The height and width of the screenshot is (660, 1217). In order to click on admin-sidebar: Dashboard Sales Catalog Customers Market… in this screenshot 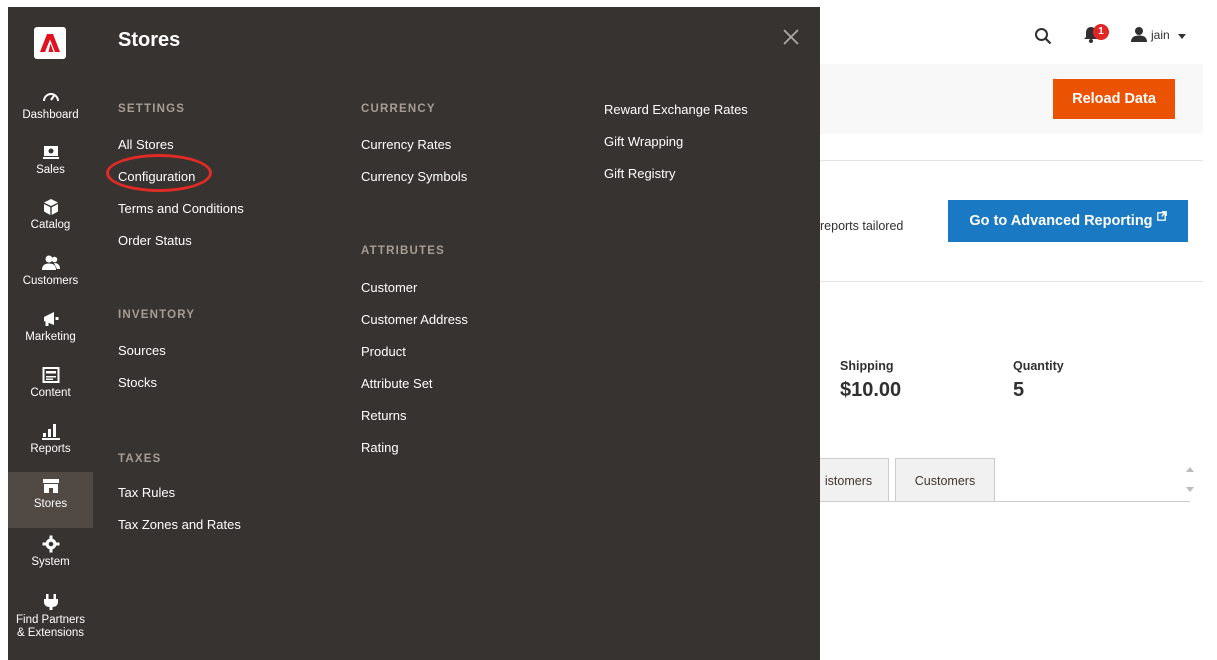, I will do `click(50, 333)`.